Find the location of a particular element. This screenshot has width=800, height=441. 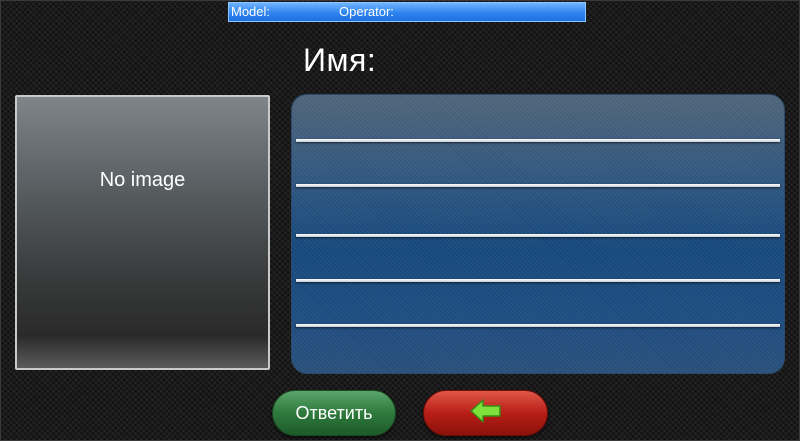

arrow-left-icon is located at coordinates (486, 413).